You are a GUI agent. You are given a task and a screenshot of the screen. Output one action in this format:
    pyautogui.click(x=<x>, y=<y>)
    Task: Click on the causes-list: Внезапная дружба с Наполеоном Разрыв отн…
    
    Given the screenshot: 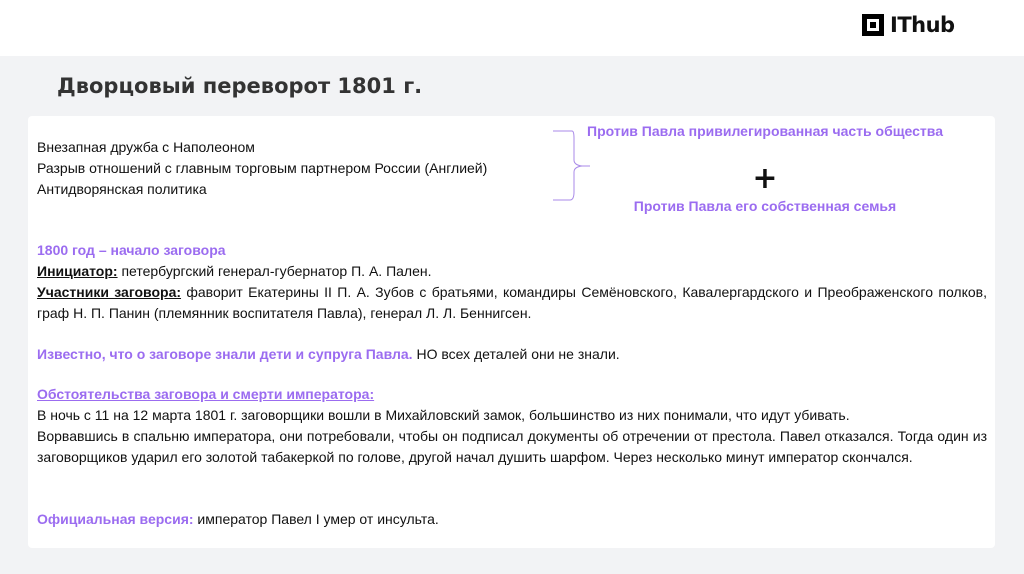 What is the action you would take?
    pyautogui.click(x=262, y=168)
    